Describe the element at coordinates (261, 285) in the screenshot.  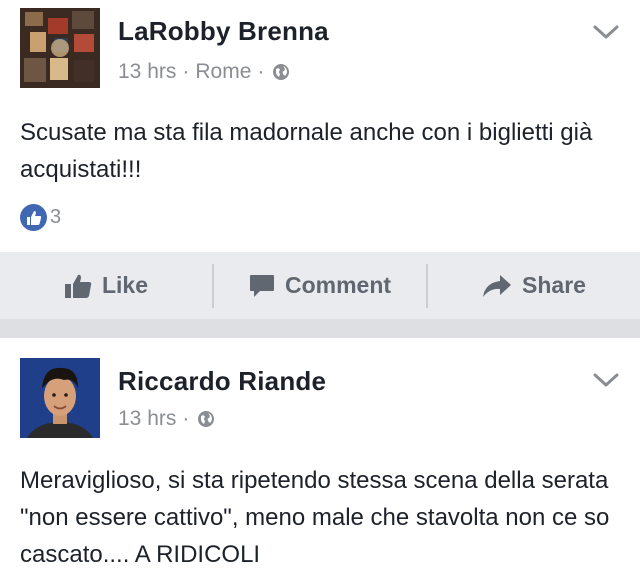
I see `comment-bubble-icon` at that location.